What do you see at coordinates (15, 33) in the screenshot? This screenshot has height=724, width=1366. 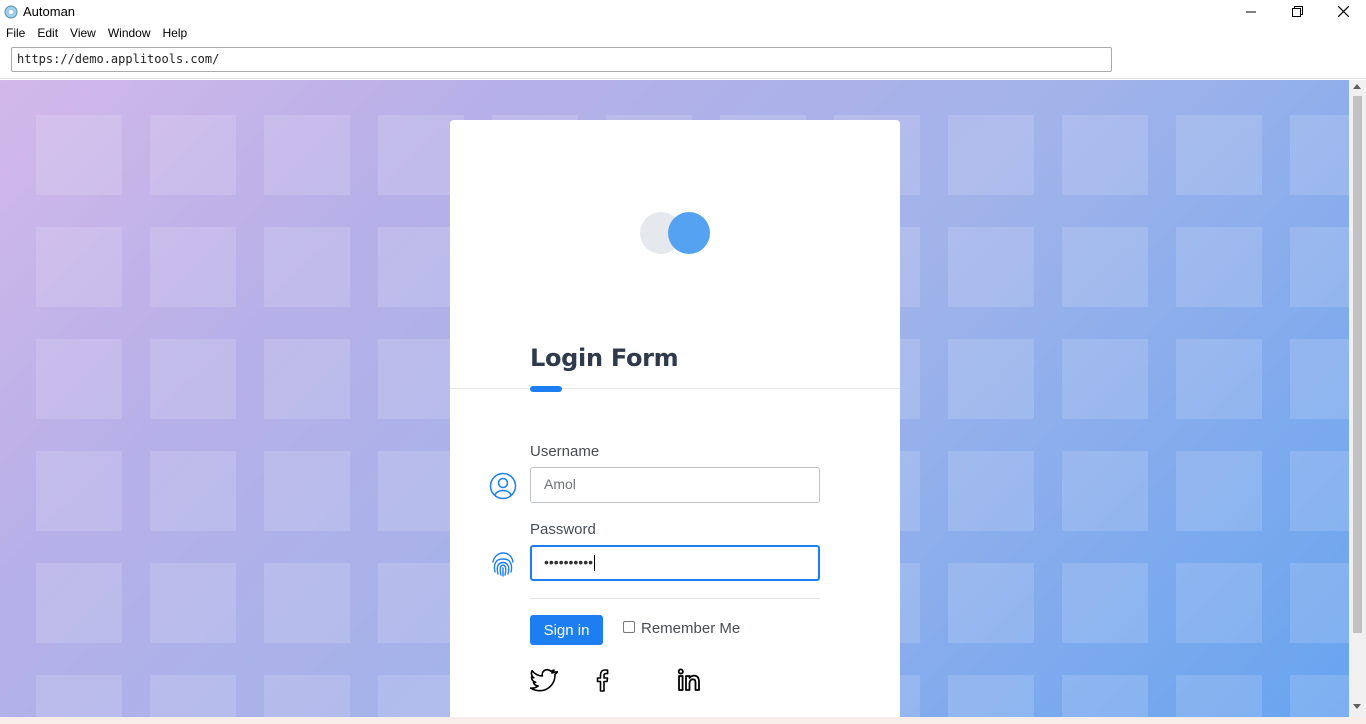 I see `menu-file: File` at bounding box center [15, 33].